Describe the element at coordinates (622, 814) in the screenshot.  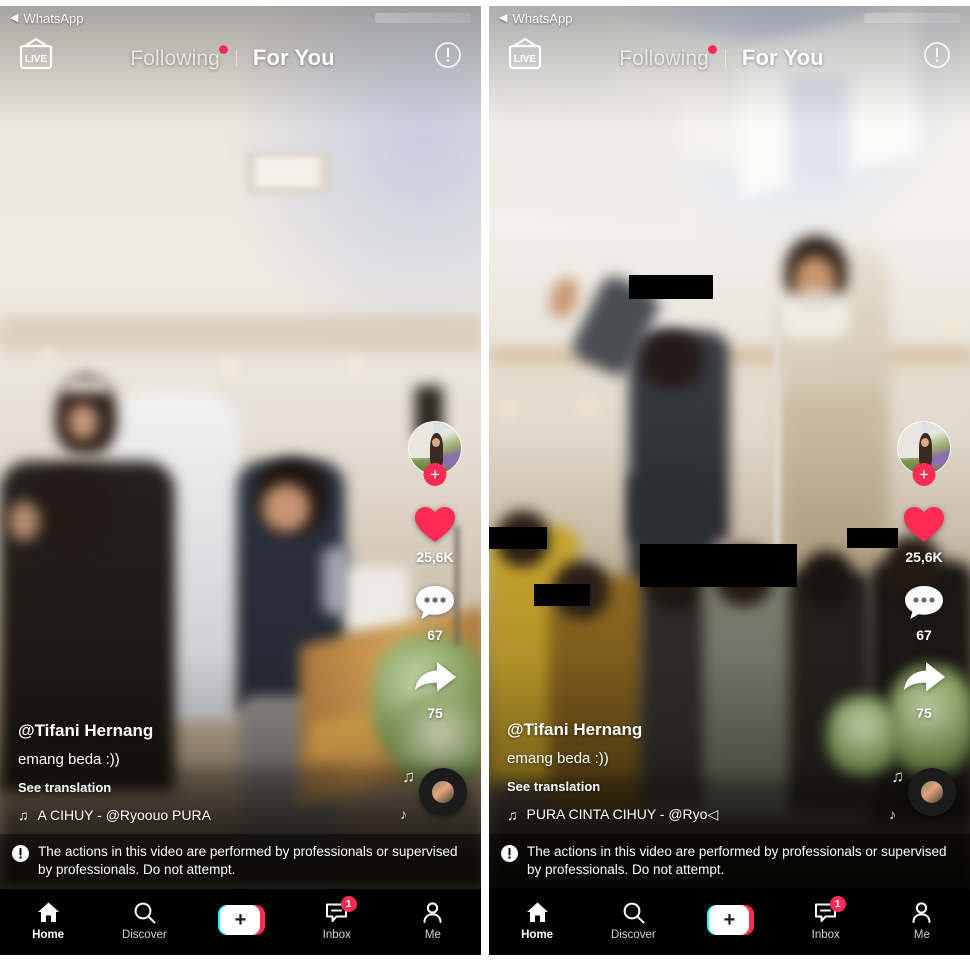
I see `music-title: PURA CINTA CIHUY - @Ryo◁` at that location.